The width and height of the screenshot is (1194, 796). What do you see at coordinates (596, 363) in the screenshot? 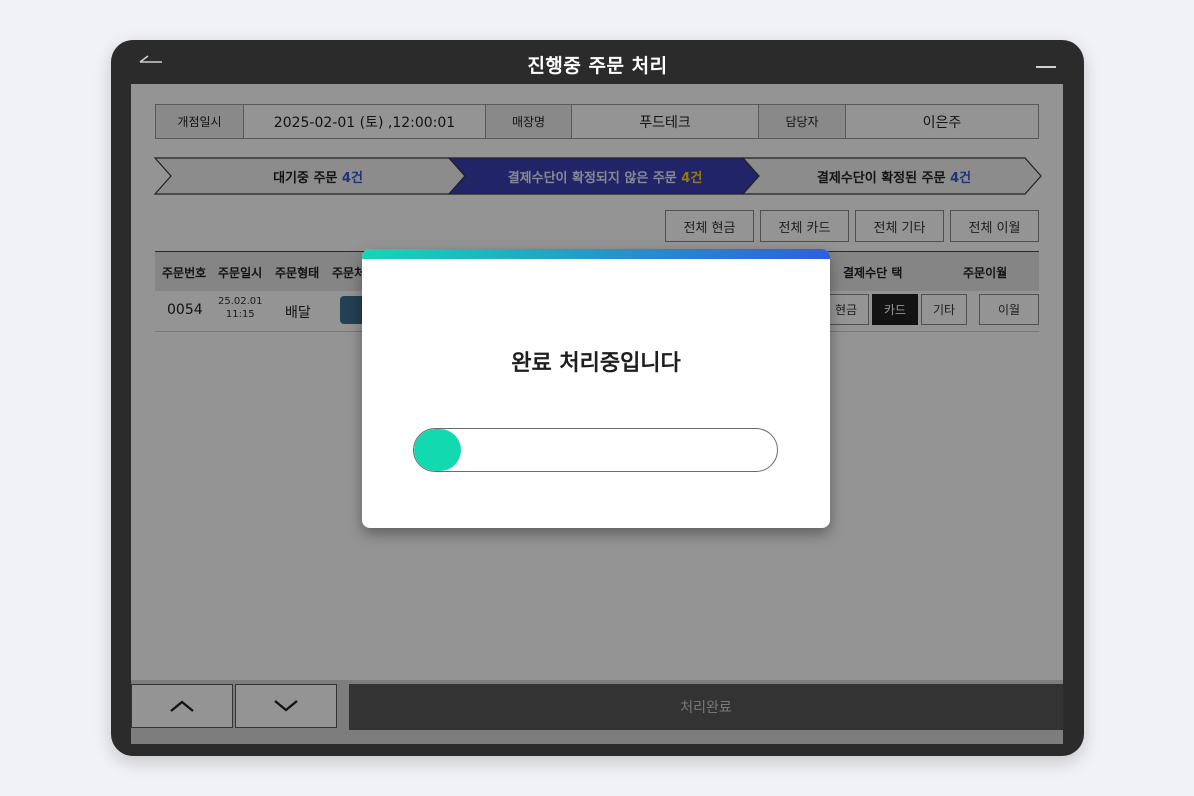
I see `processing-message: 완료 처리중입니다` at bounding box center [596, 363].